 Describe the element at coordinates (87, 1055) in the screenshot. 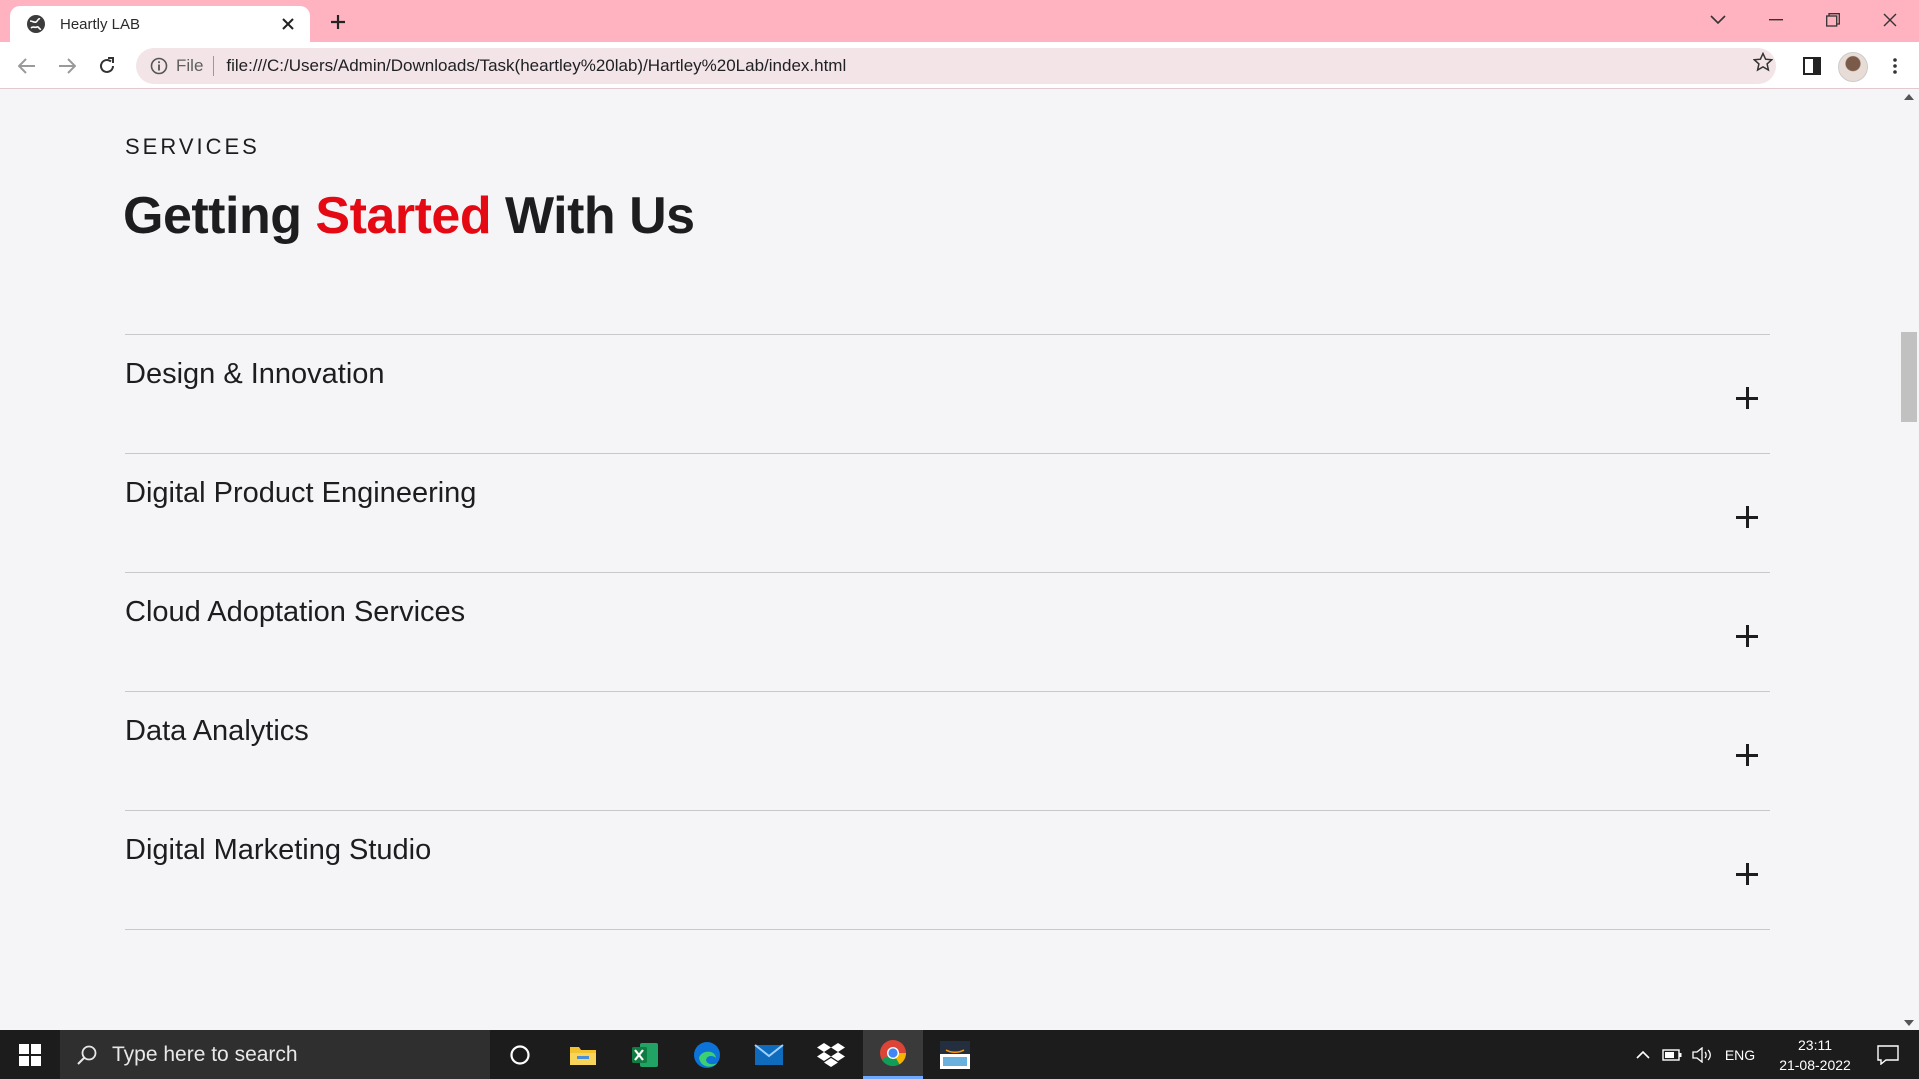

I see `search-icon` at that location.